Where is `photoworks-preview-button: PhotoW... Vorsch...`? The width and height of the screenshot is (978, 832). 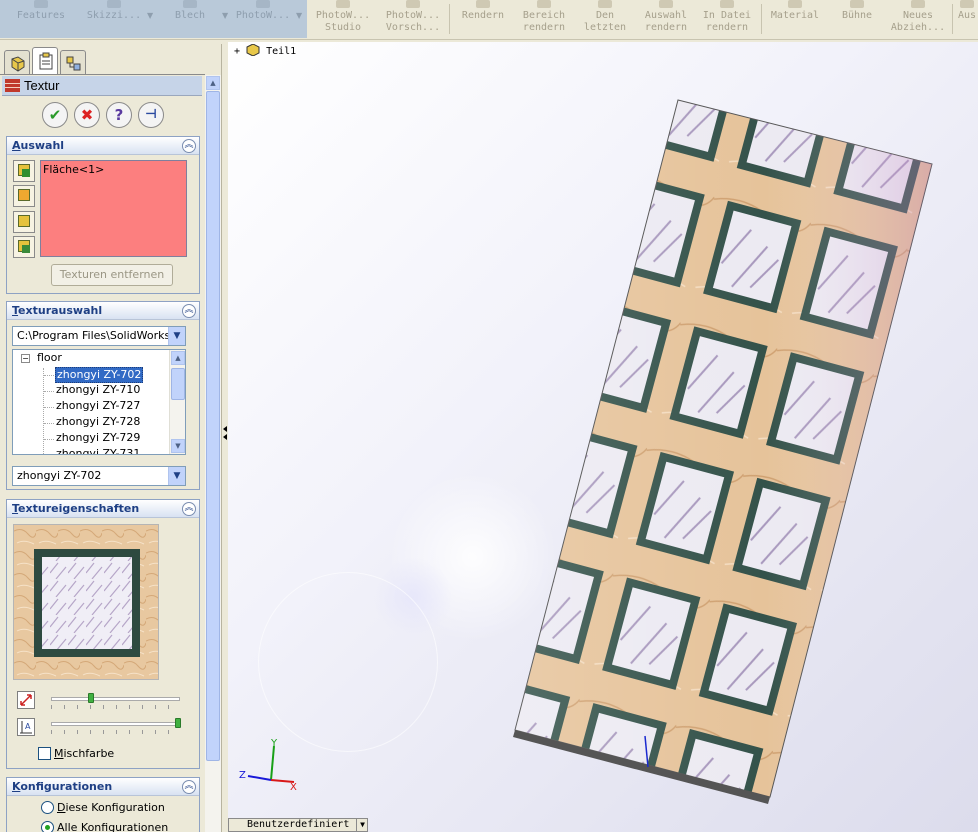 photoworks-preview-button: PhotoW... Vorsch... is located at coordinates (413, 19).